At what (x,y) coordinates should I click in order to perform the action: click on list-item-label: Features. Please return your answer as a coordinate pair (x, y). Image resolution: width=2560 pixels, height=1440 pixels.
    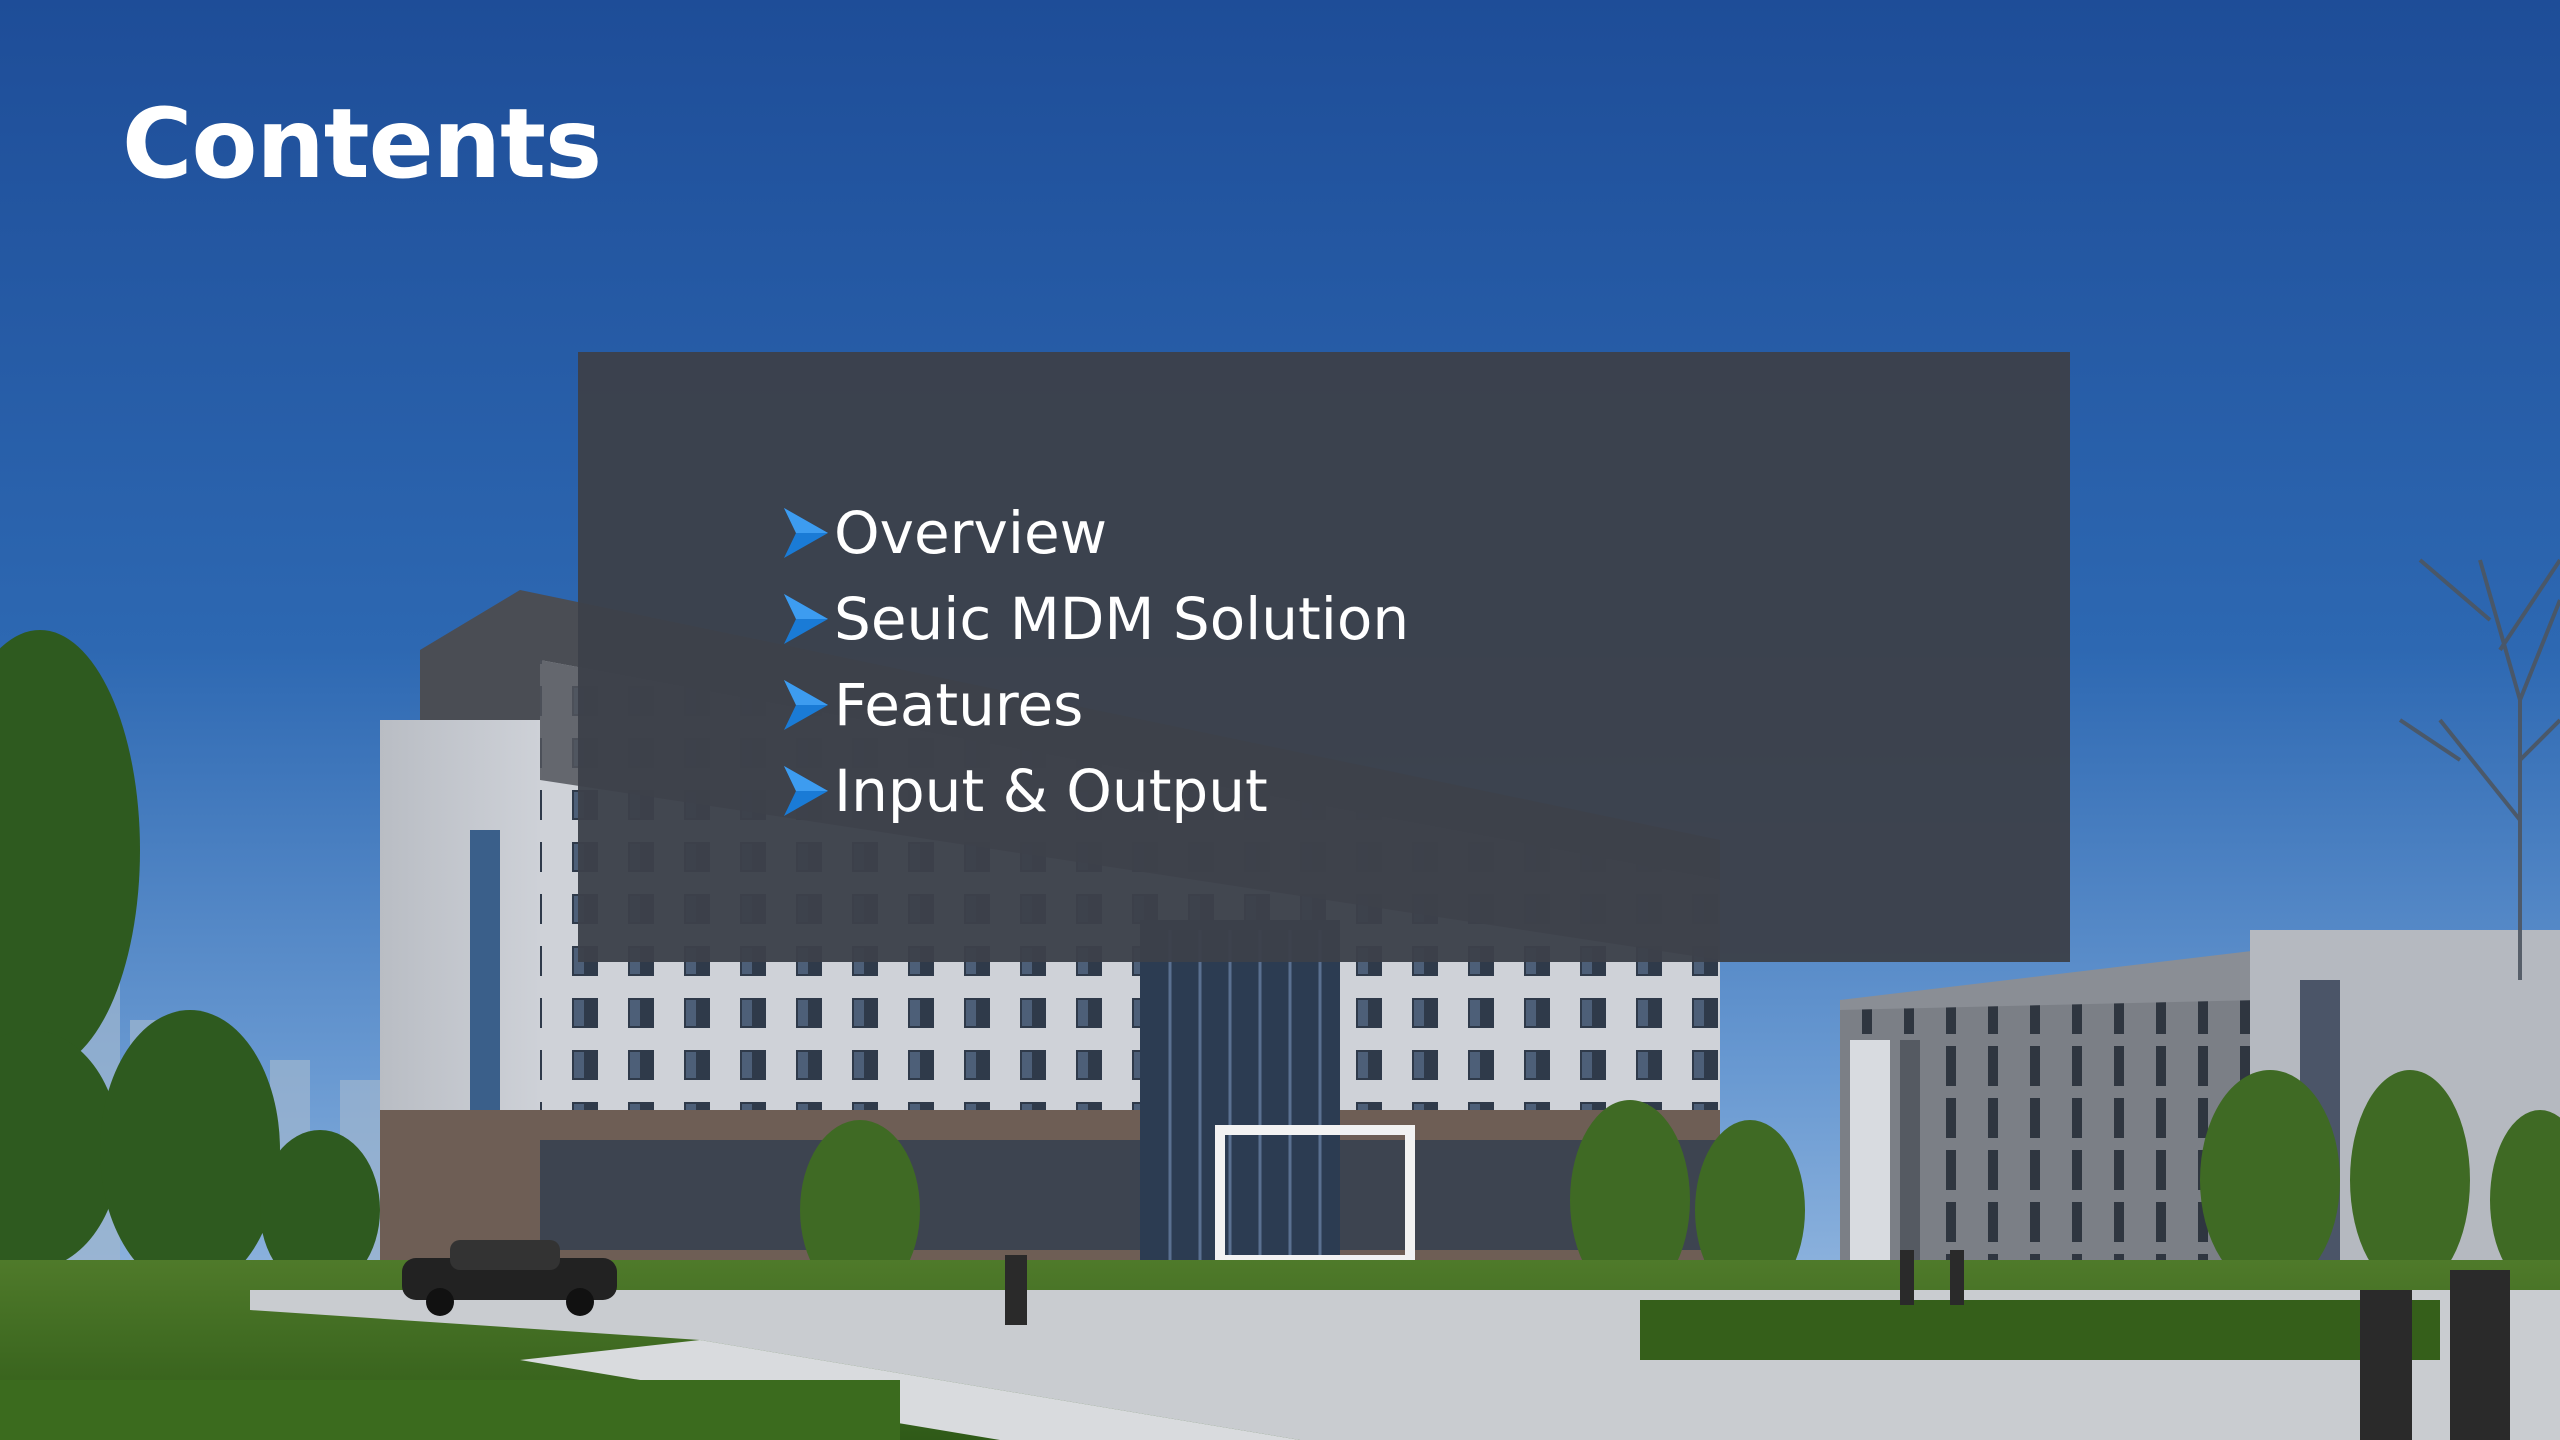
    Looking at the image, I should click on (959, 705).